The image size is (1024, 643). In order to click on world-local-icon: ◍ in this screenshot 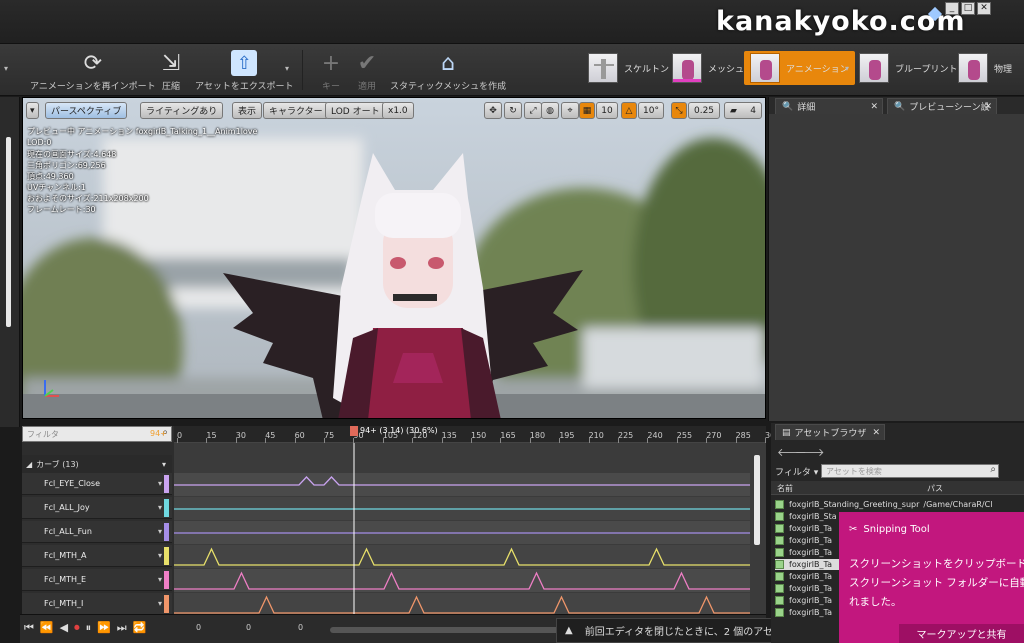, I will do `click(550, 110)`.